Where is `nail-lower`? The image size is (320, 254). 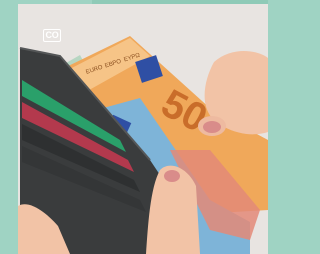 nail-lower is located at coordinates (172, 176).